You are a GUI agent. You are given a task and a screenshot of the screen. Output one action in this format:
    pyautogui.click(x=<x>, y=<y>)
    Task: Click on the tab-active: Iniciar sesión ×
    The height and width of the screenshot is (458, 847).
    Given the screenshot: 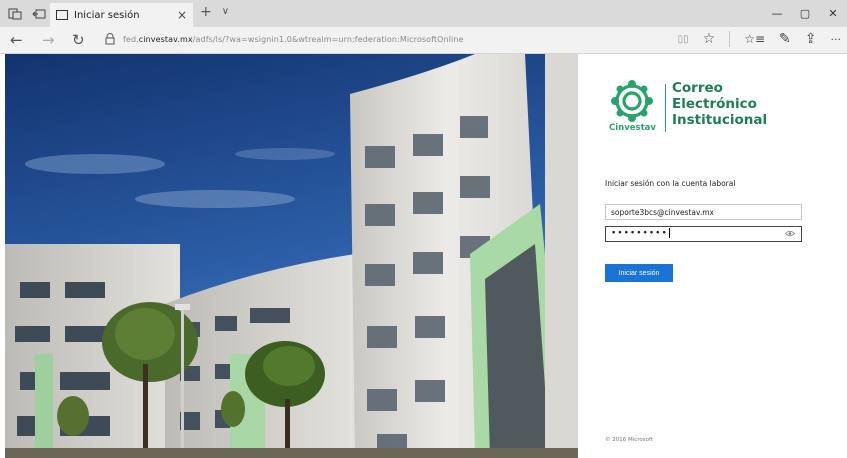 What is the action you would take?
    pyautogui.click(x=121, y=15)
    